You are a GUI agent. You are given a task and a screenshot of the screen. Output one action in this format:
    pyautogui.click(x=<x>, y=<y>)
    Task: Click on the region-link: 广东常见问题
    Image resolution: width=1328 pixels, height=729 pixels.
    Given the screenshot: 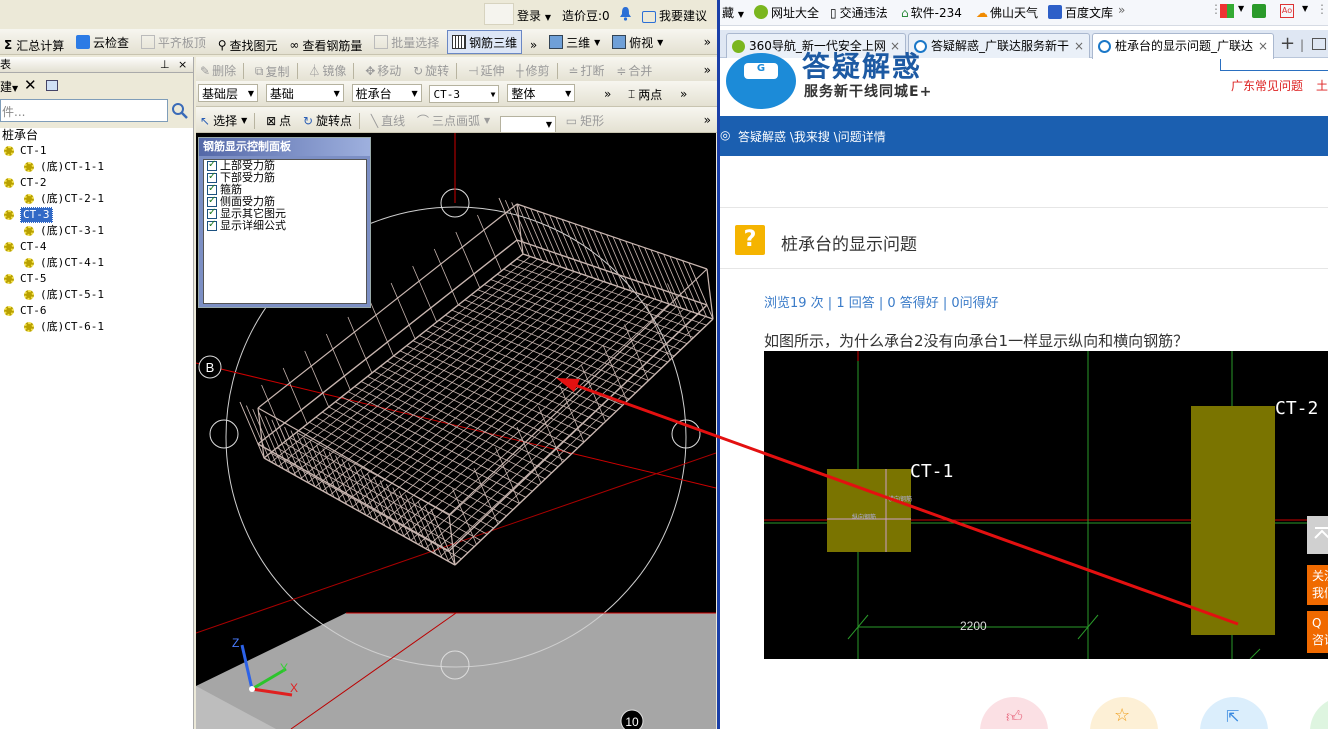 What is the action you would take?
    pyautogui.click(x=1267, y=85)
    